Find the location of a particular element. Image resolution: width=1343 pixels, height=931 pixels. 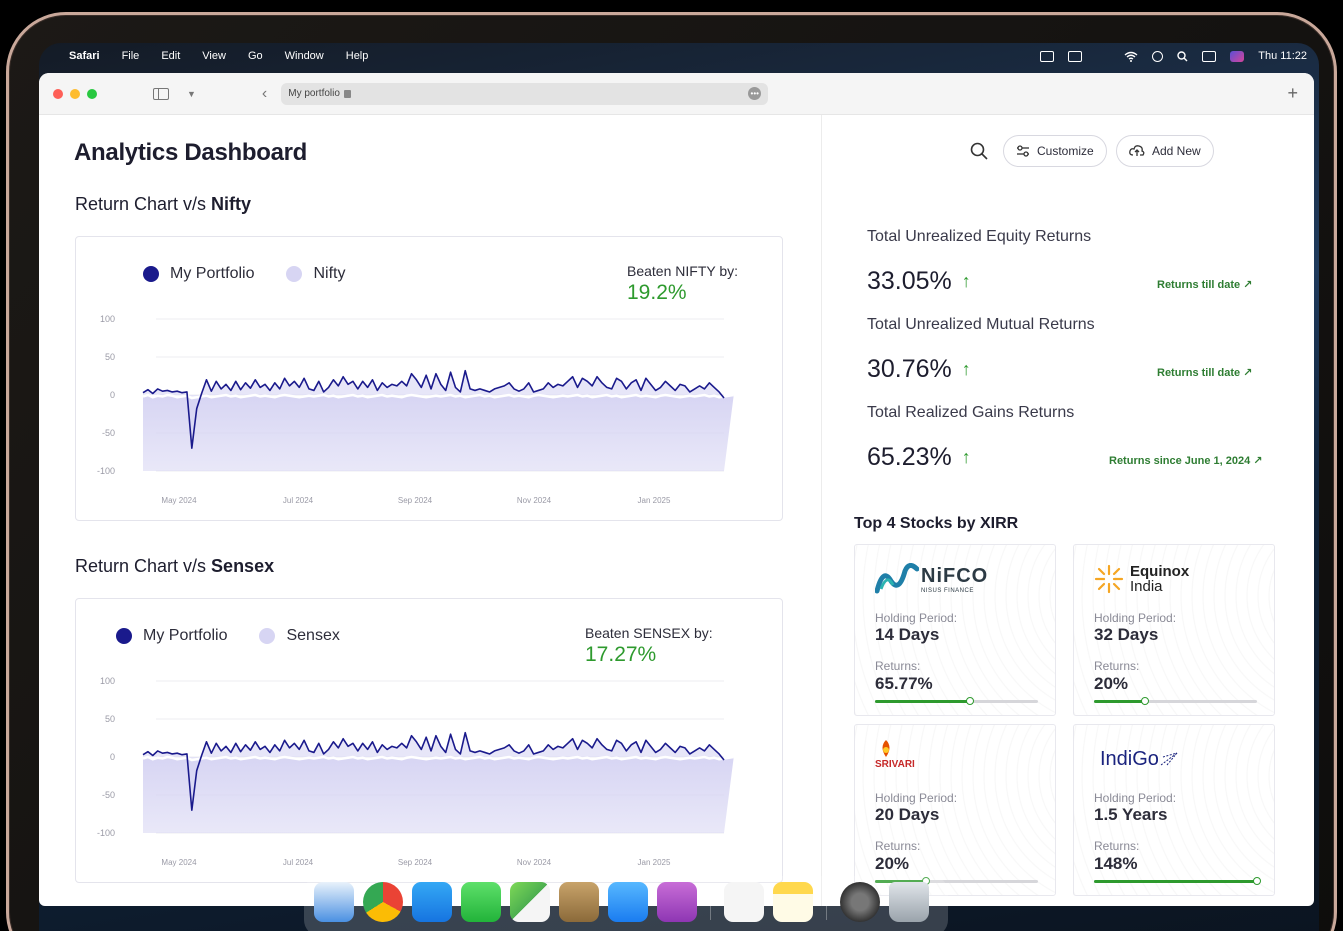

indigo-logo: IndiGo is located at coordinates (1139, 759).